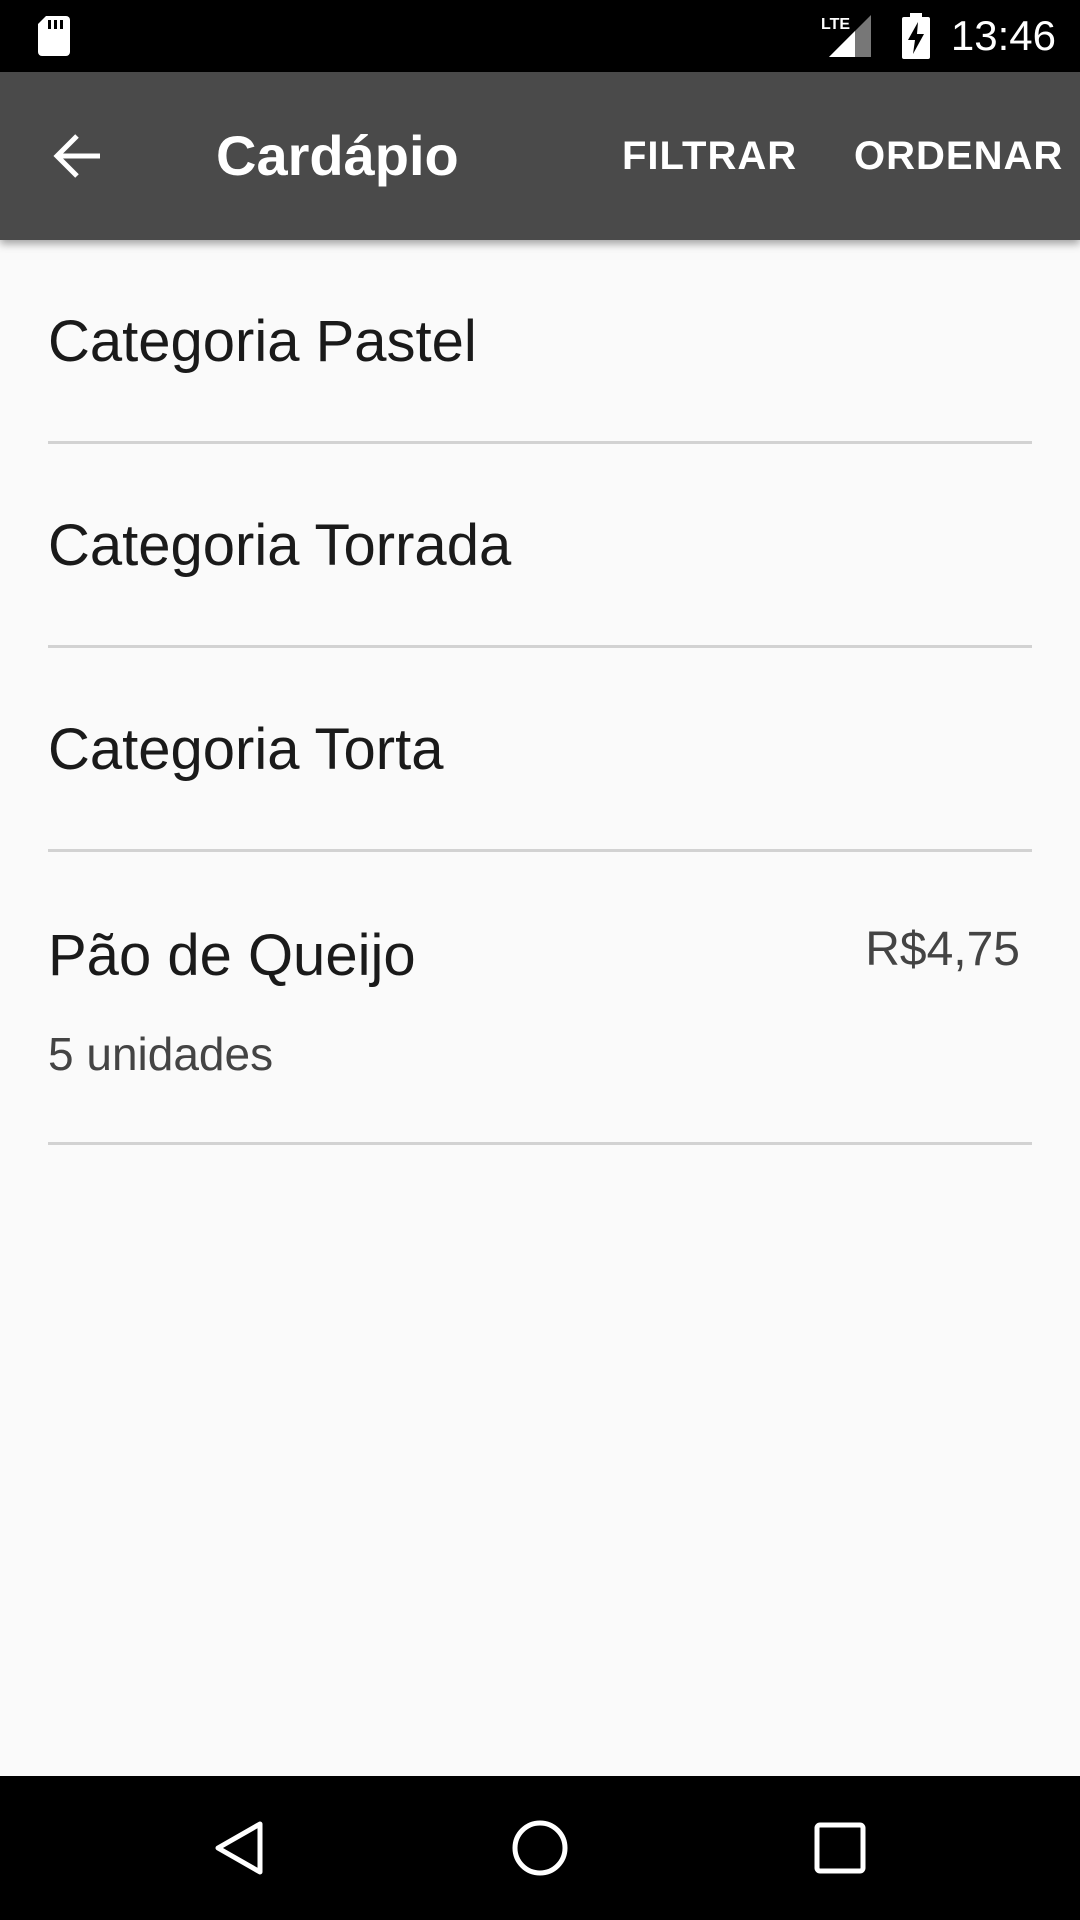 This screenshot has width=1080, height=1920. What do you see at coordinates (540, 546) in the screenshot?
I see `category-item-torrada: Categoria Torrada` at bounding box center [540, 546].